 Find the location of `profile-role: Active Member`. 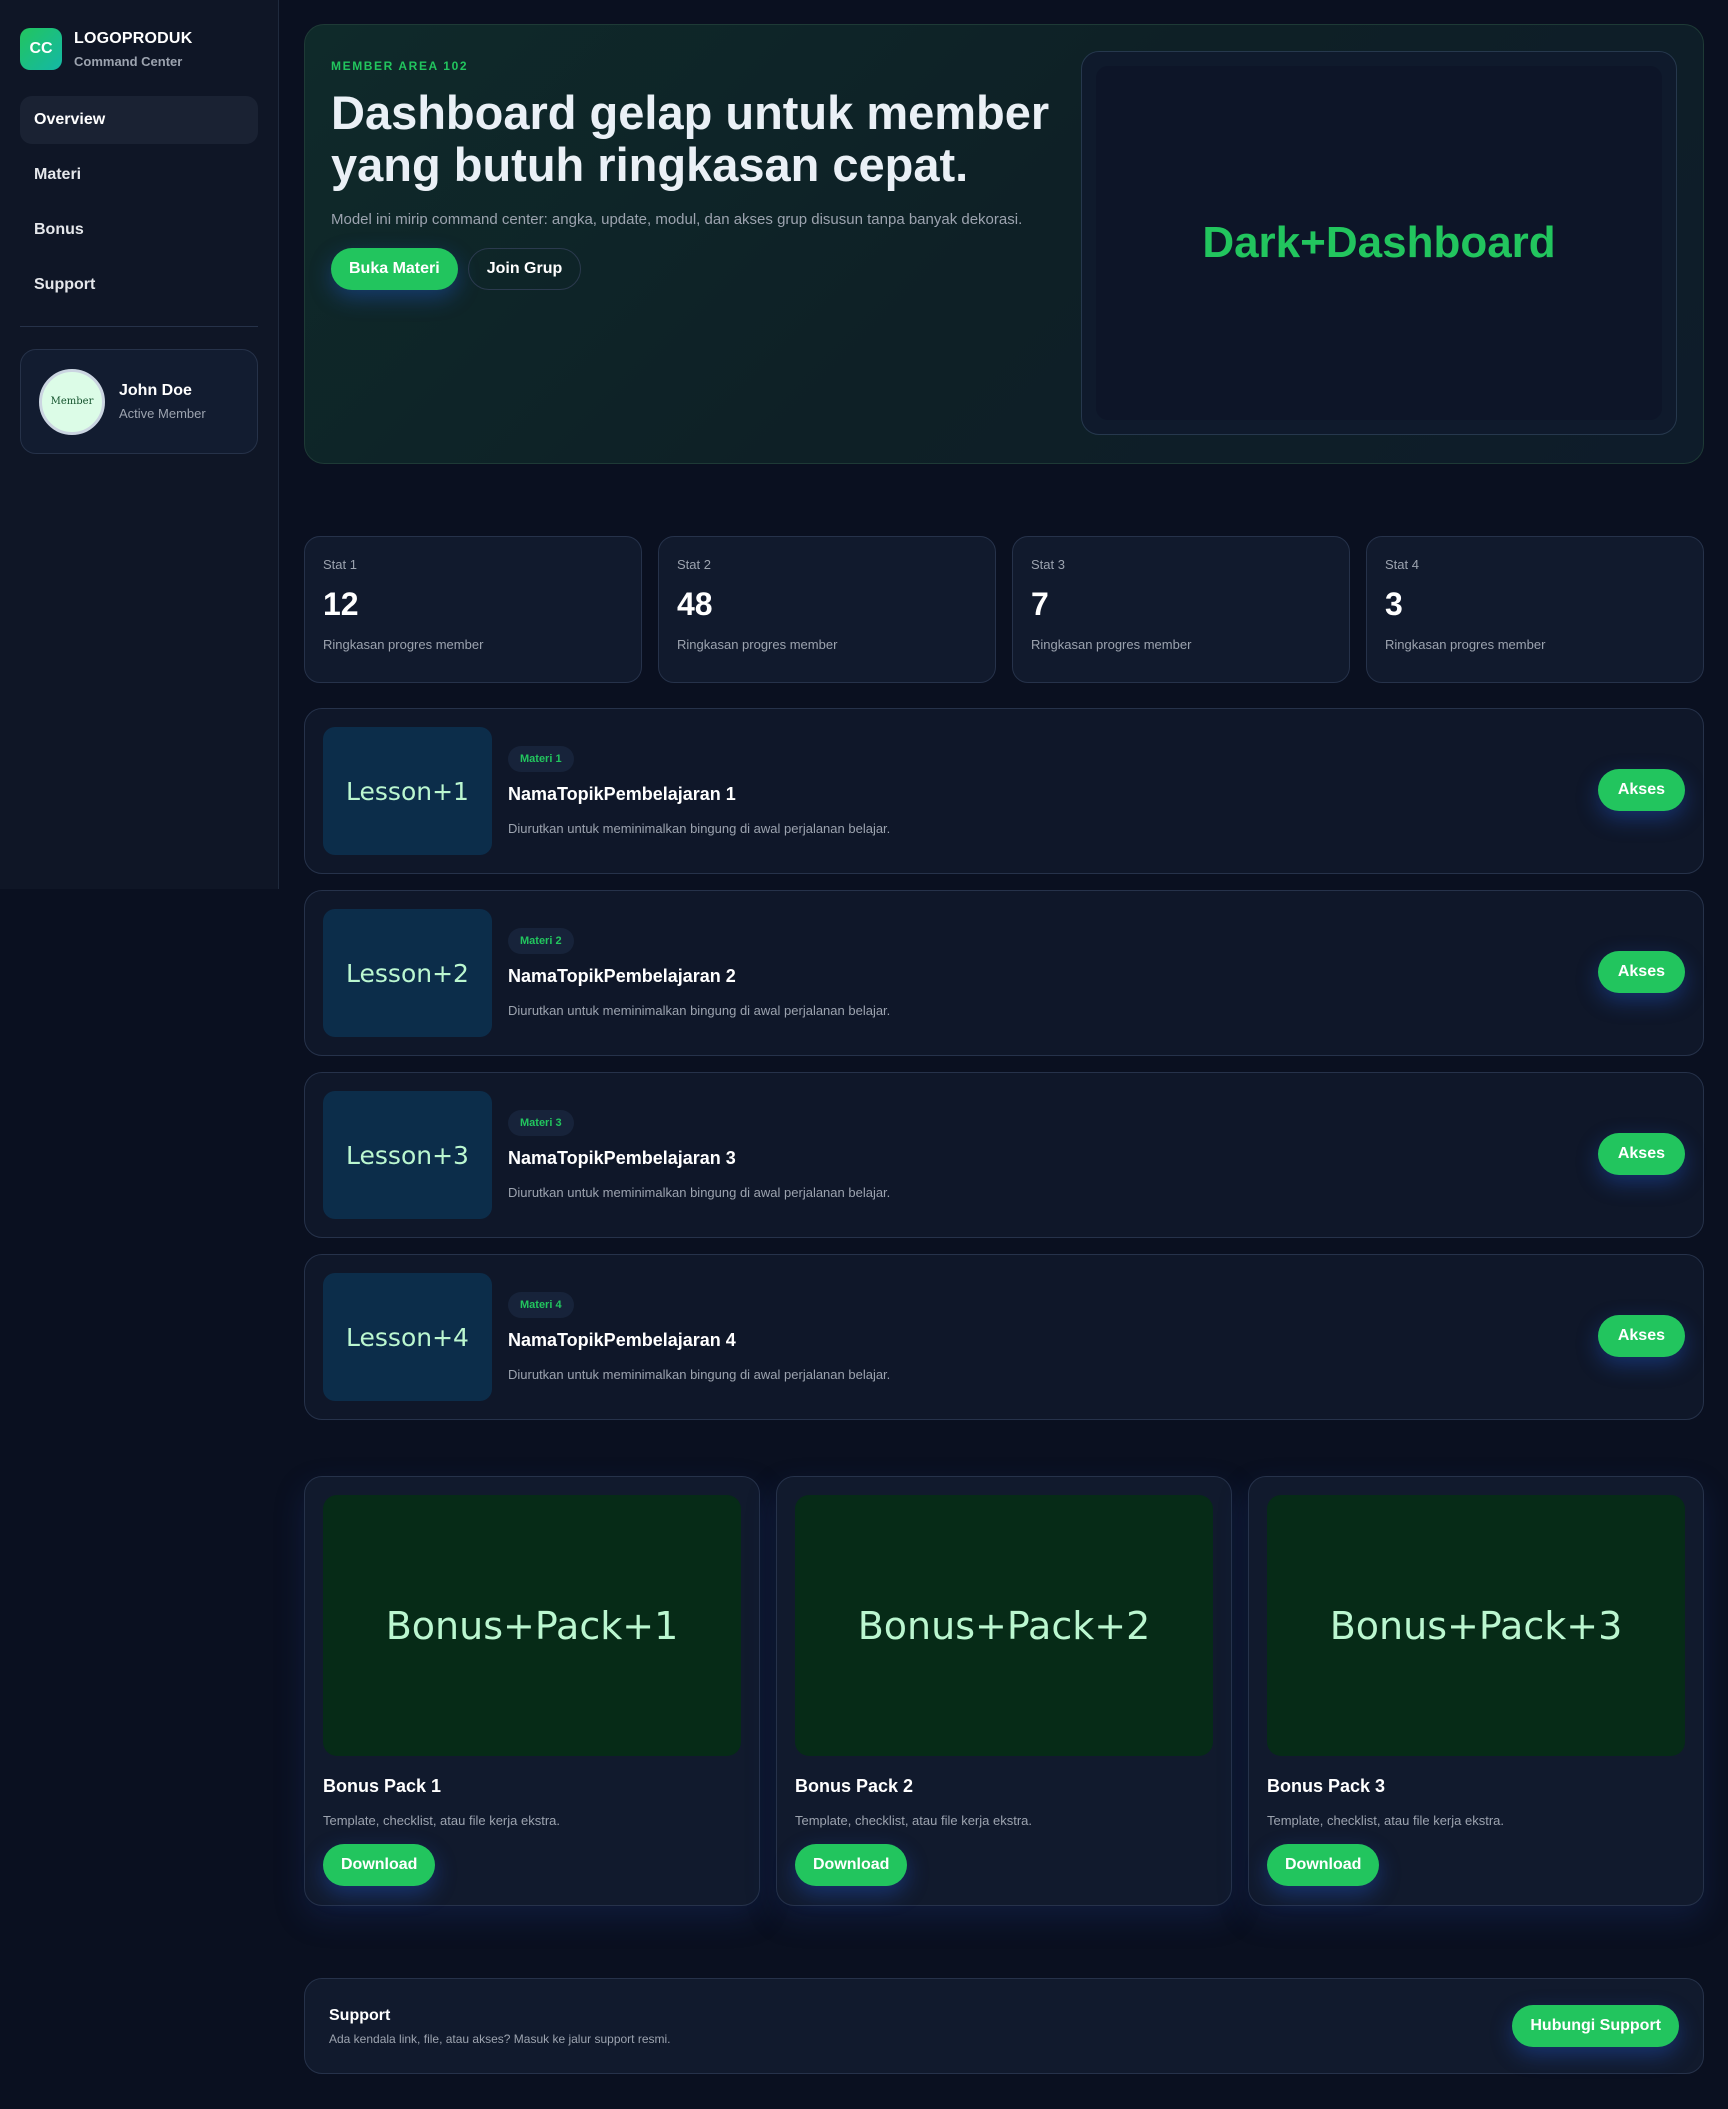

profile-role: Active Member is located at coordinates (162, 413).